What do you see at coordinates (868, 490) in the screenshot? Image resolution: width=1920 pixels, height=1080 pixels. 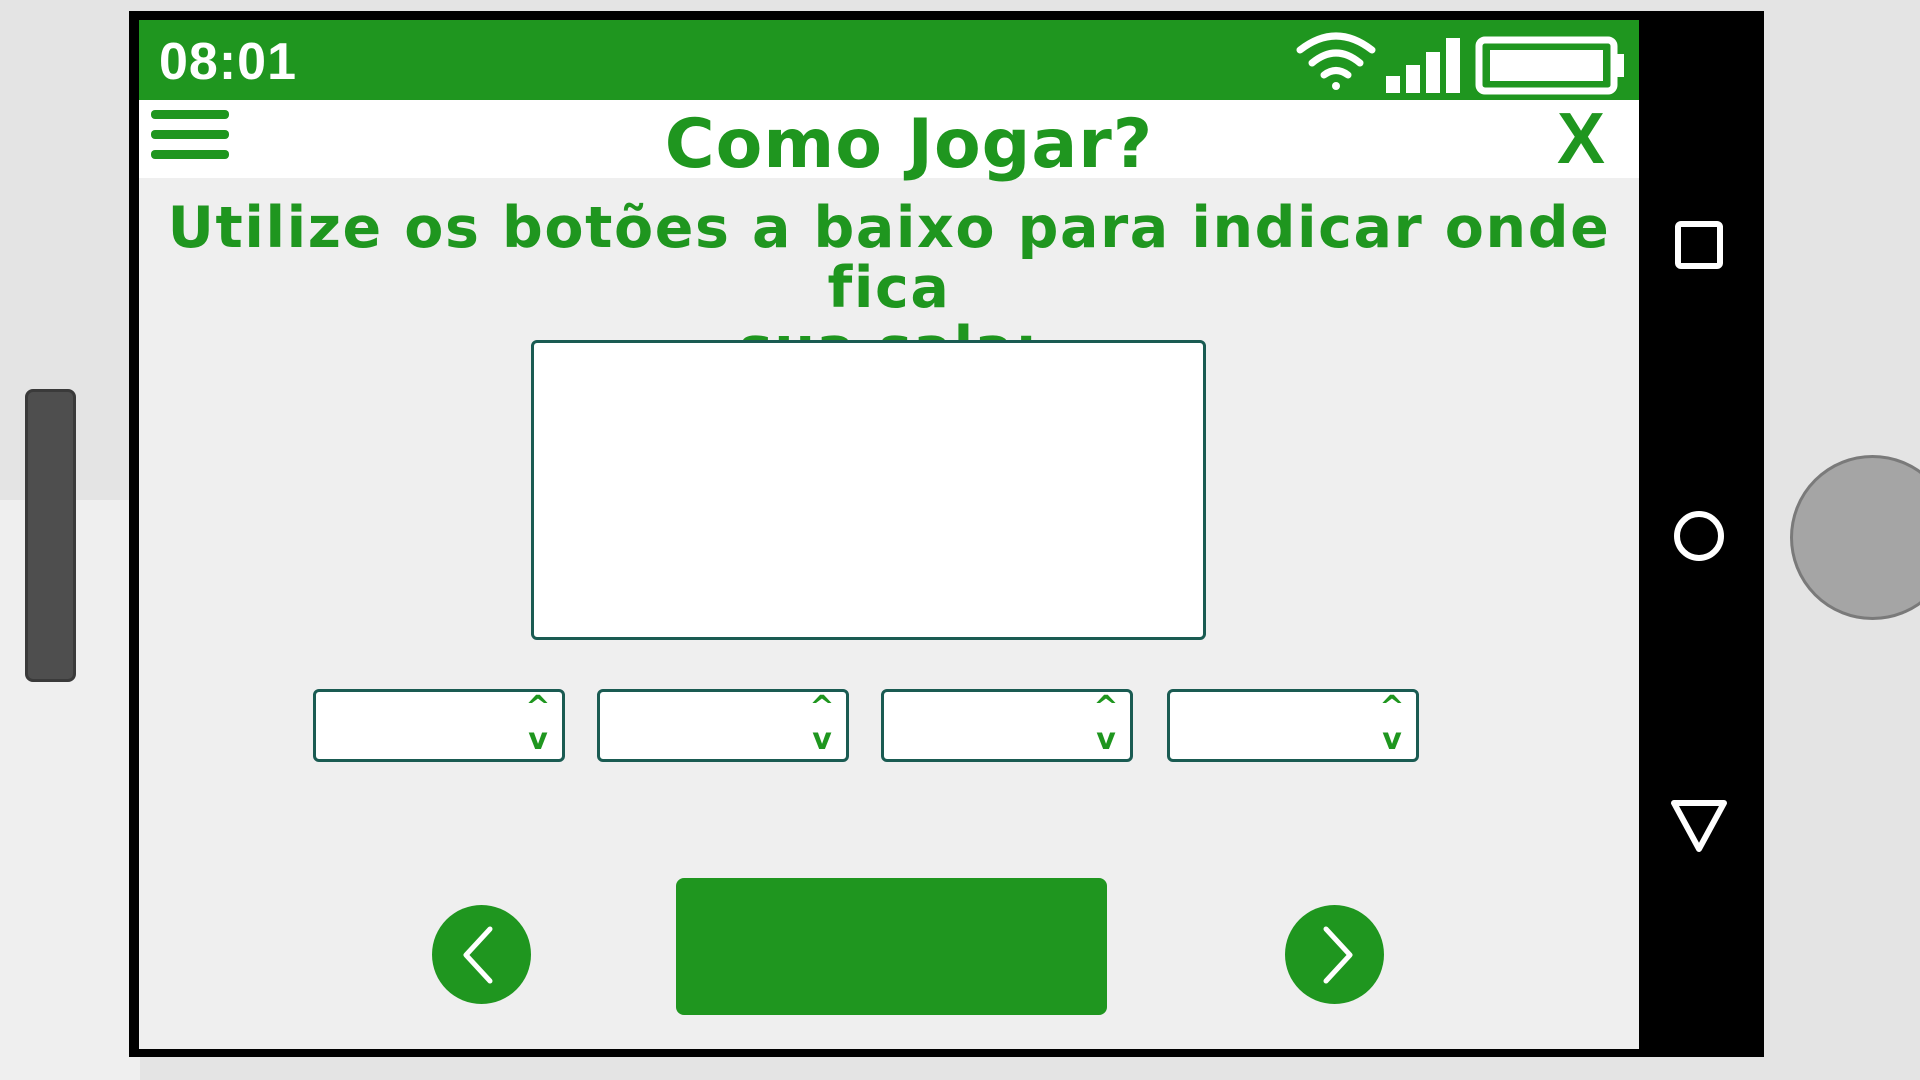 I see `answer-display-box` at bounding box center [868, 490].